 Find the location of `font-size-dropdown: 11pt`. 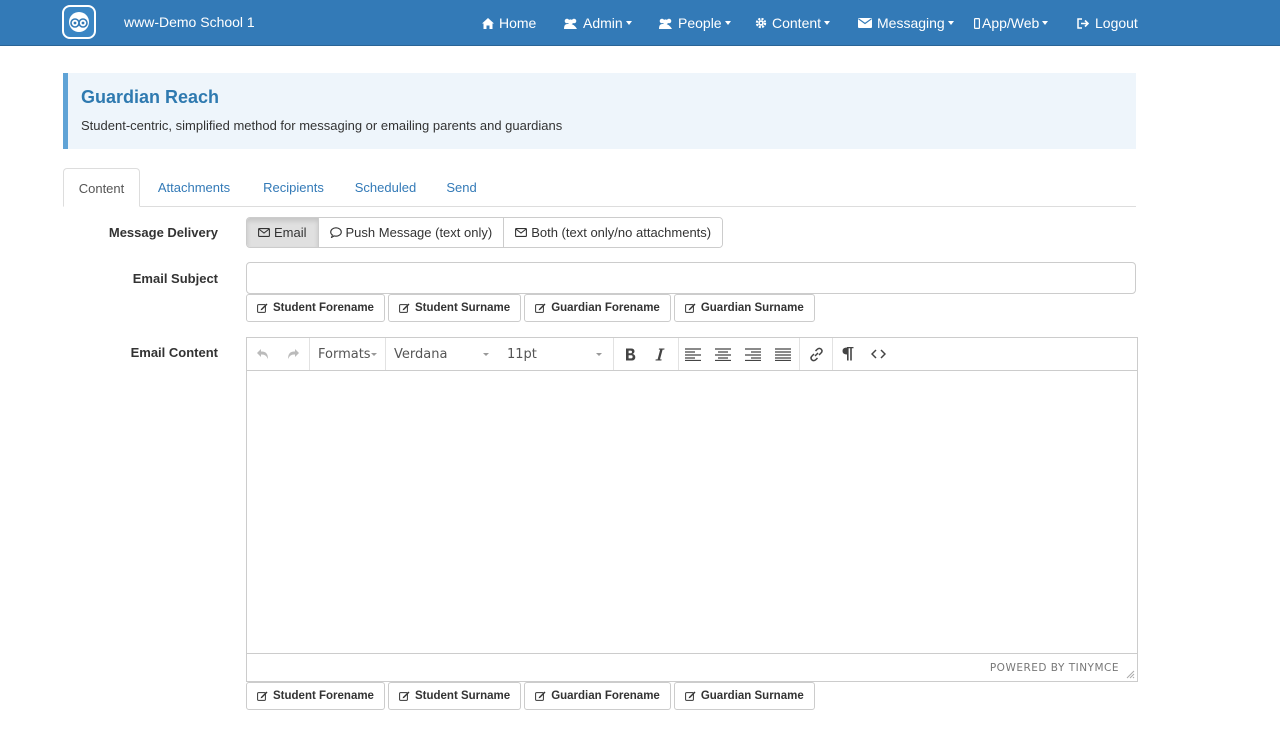

font-size-dropdown: 11pt is located at coordinates (522, 354).